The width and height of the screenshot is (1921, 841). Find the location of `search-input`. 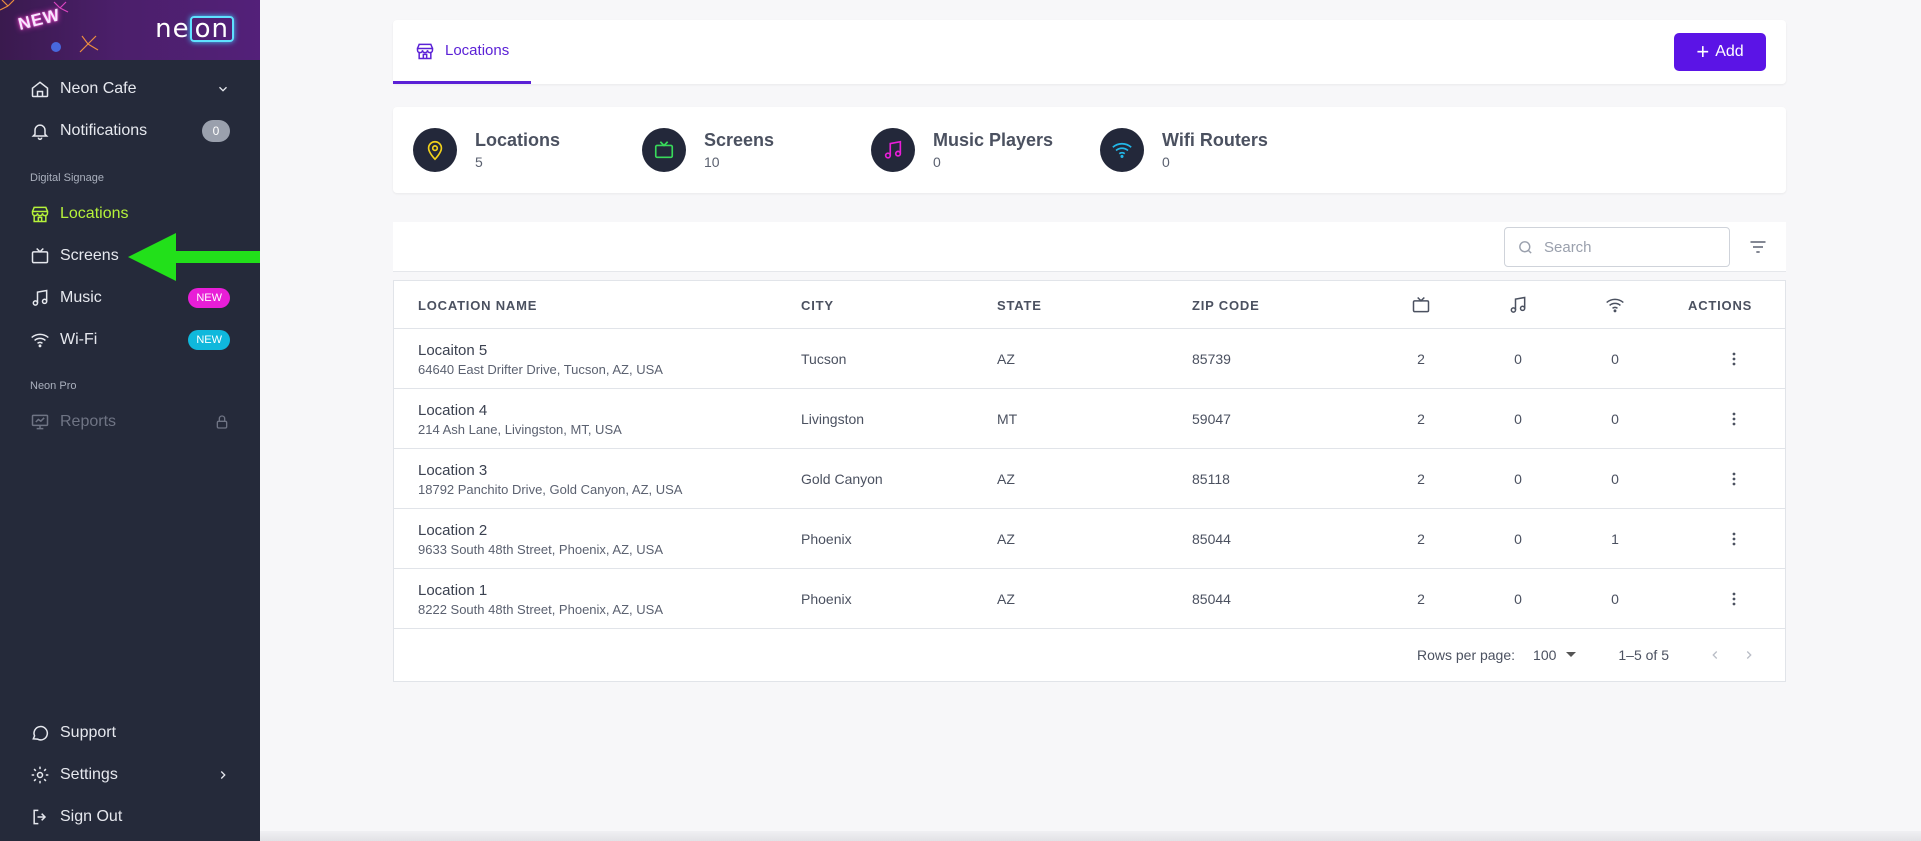

search-input is located at coordinates (1624, 247).